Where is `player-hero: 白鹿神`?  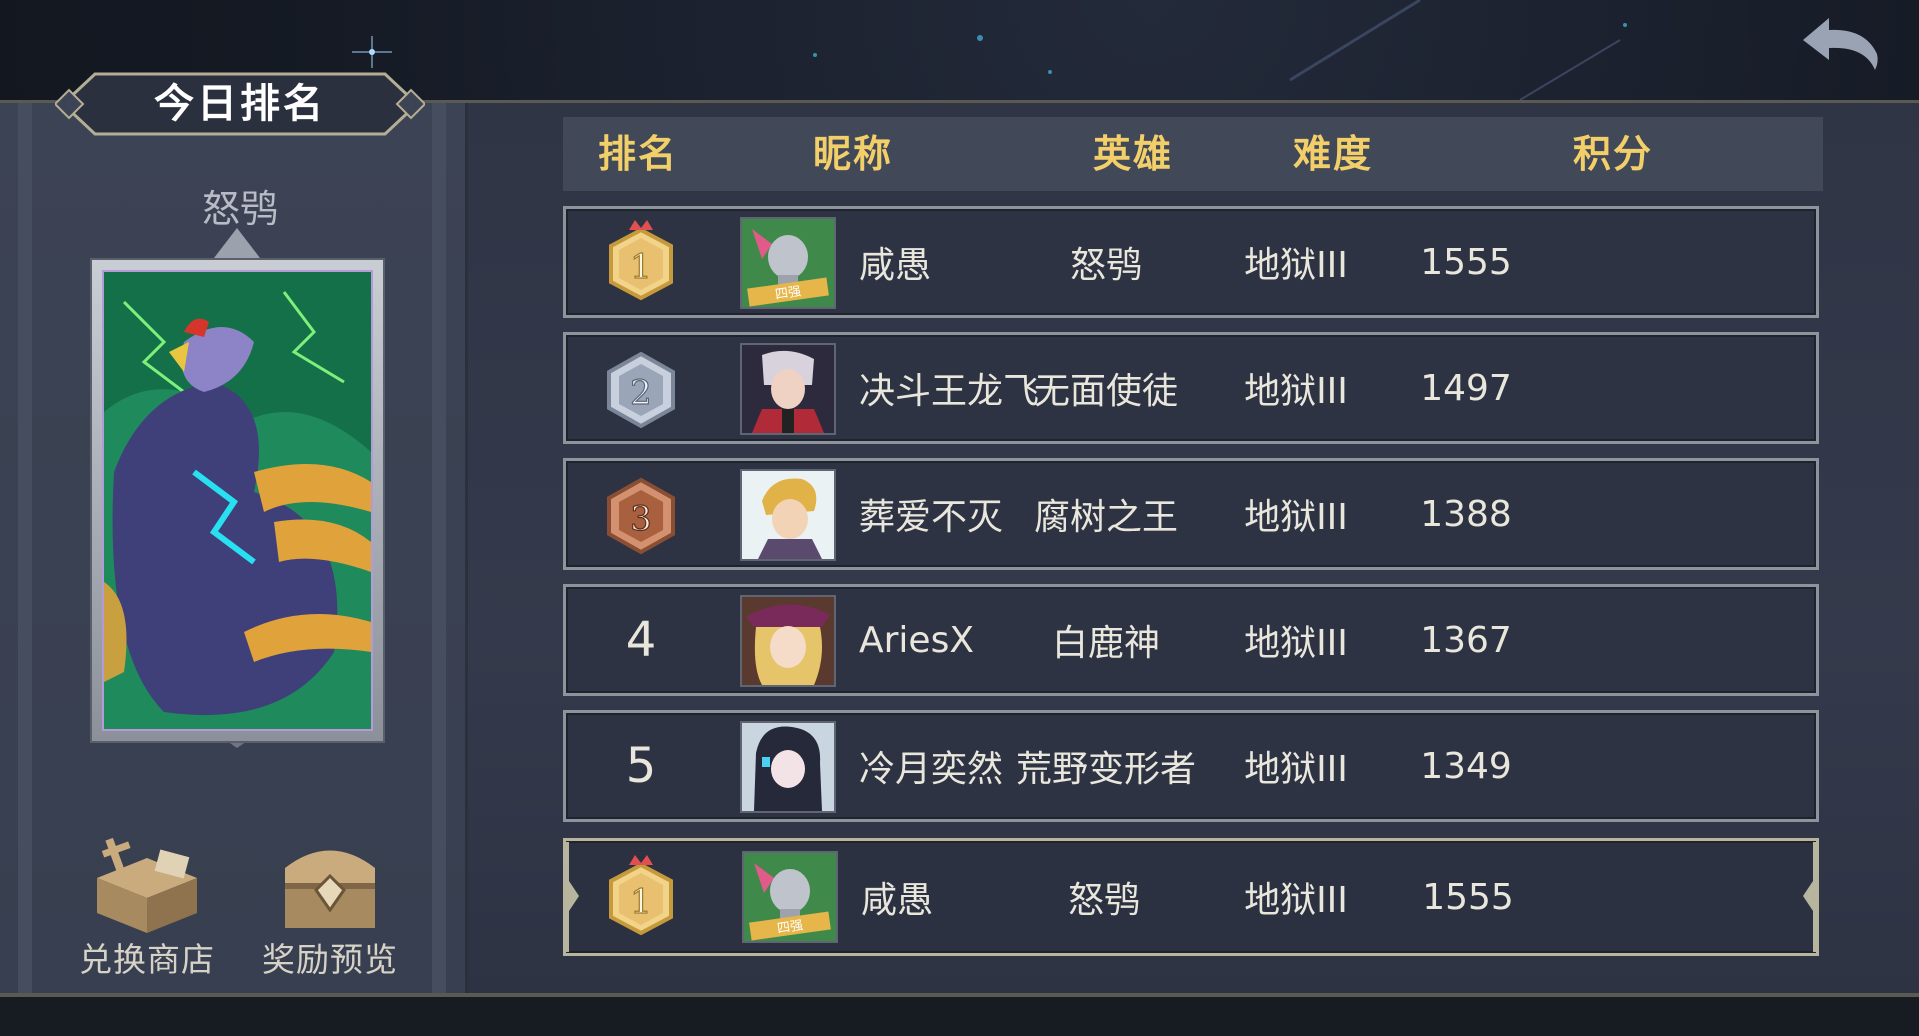
player-hero: 白鹿神 is located at coordinates (1105, 643).